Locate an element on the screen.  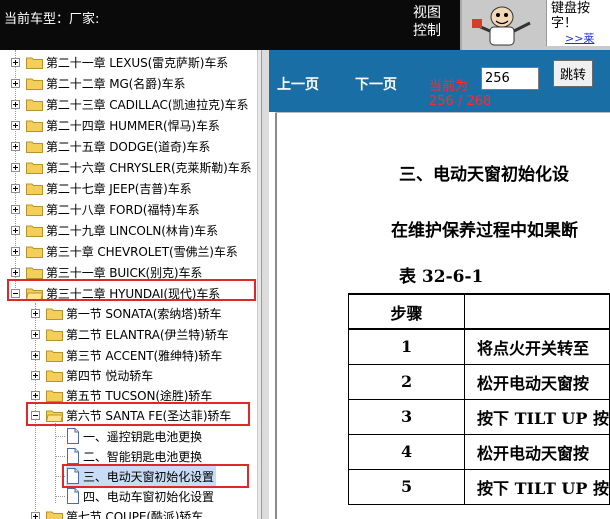
tree-item-label: 第一节 SONATA(索纳塔)轿车 is located at coordinates (144, 313).